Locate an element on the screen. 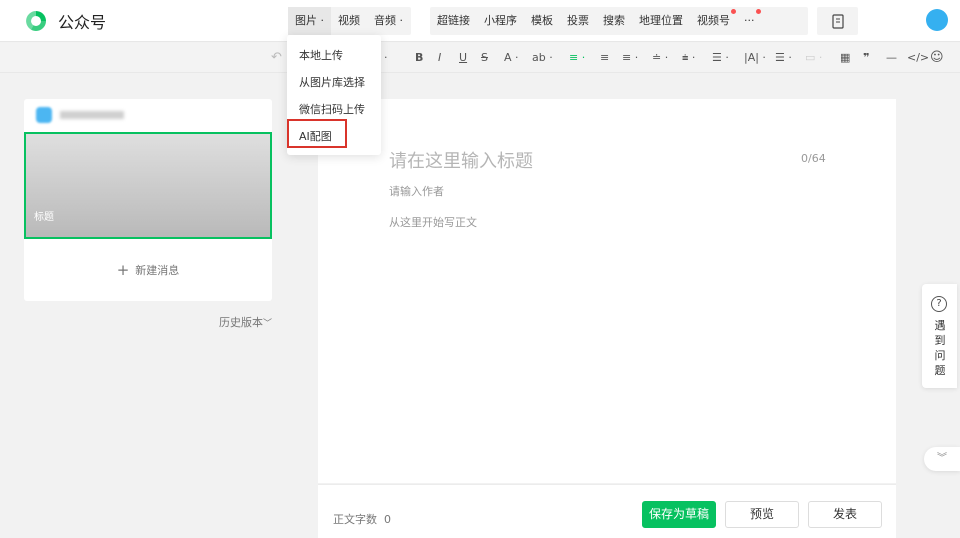  menu-video: 视频 is located at coordinates (349, 21).